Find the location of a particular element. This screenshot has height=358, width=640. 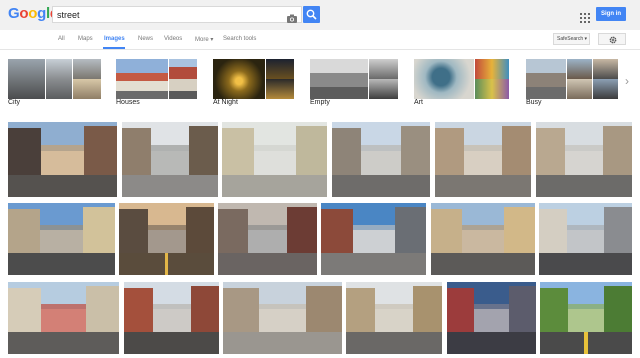

chip-empty is located at coordinates (354, 79).